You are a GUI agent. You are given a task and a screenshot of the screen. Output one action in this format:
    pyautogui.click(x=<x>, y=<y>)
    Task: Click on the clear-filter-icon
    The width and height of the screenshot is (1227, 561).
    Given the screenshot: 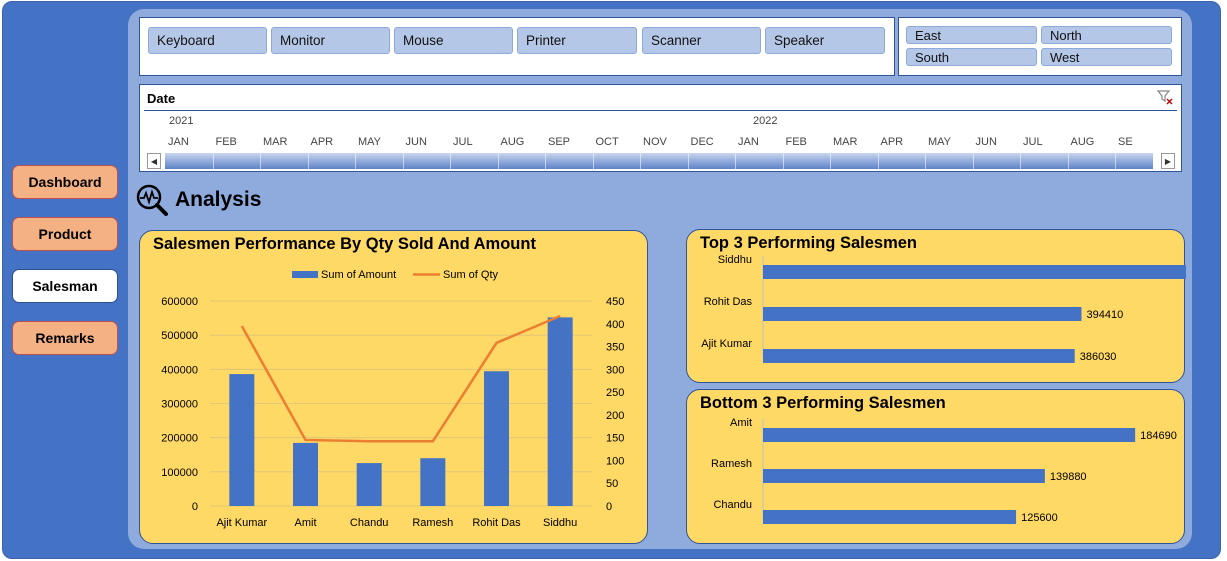 What is the action you would take?
    pyautogui.click(x=1165, y=97)
    